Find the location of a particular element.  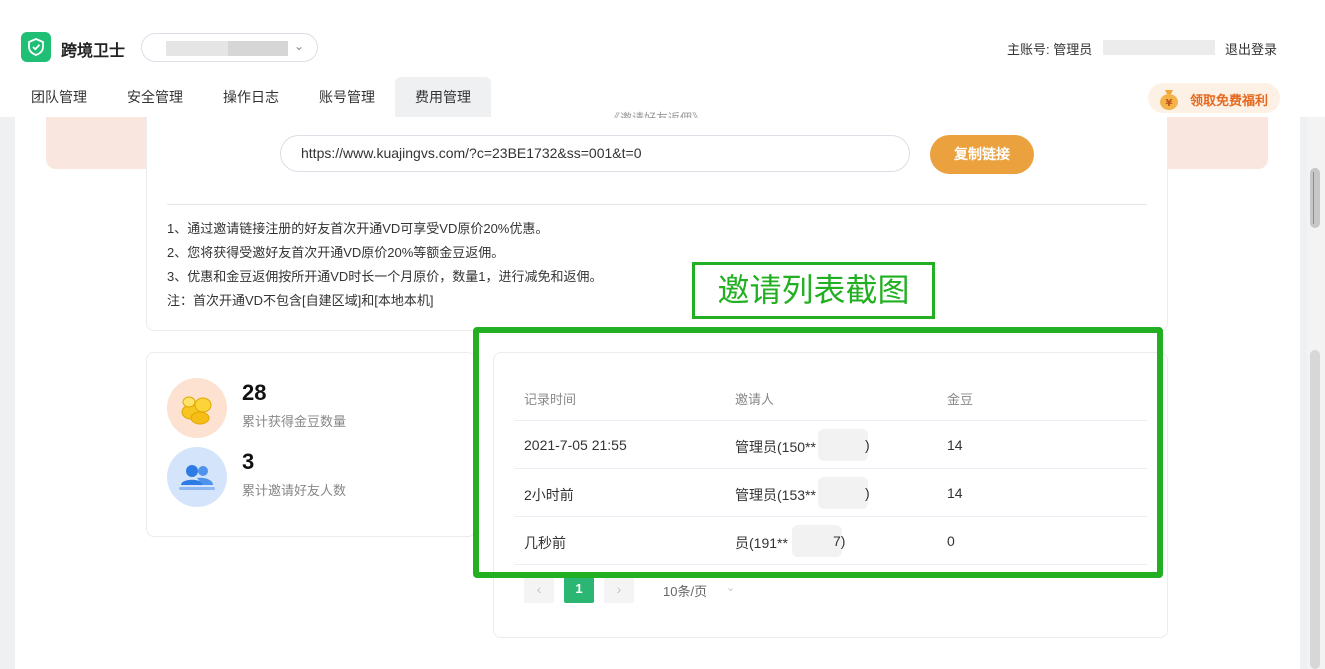

row-2-inviter: 管理员(153** is located at coordinates (775, 495).